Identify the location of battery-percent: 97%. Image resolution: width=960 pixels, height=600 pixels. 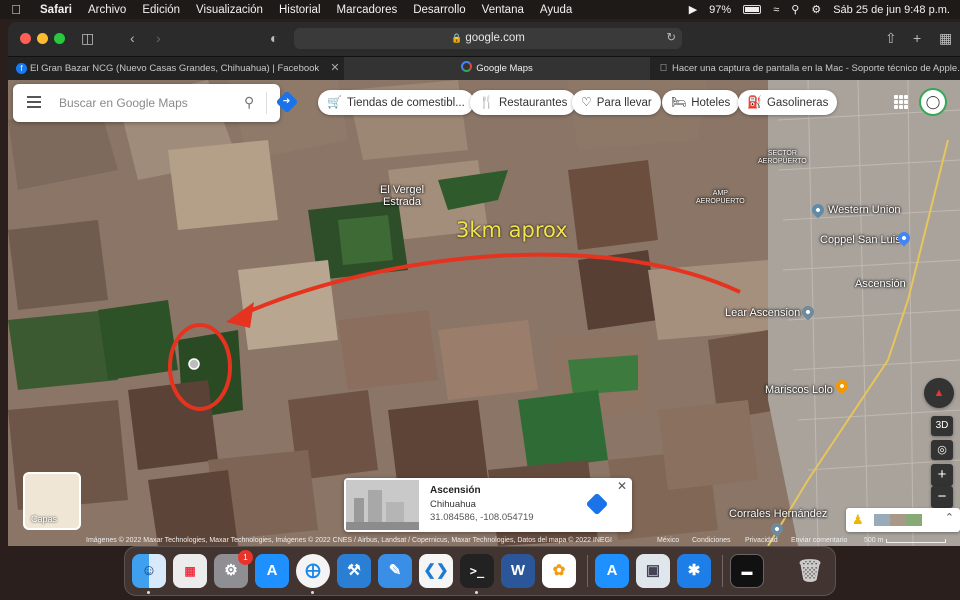
(720, 10).